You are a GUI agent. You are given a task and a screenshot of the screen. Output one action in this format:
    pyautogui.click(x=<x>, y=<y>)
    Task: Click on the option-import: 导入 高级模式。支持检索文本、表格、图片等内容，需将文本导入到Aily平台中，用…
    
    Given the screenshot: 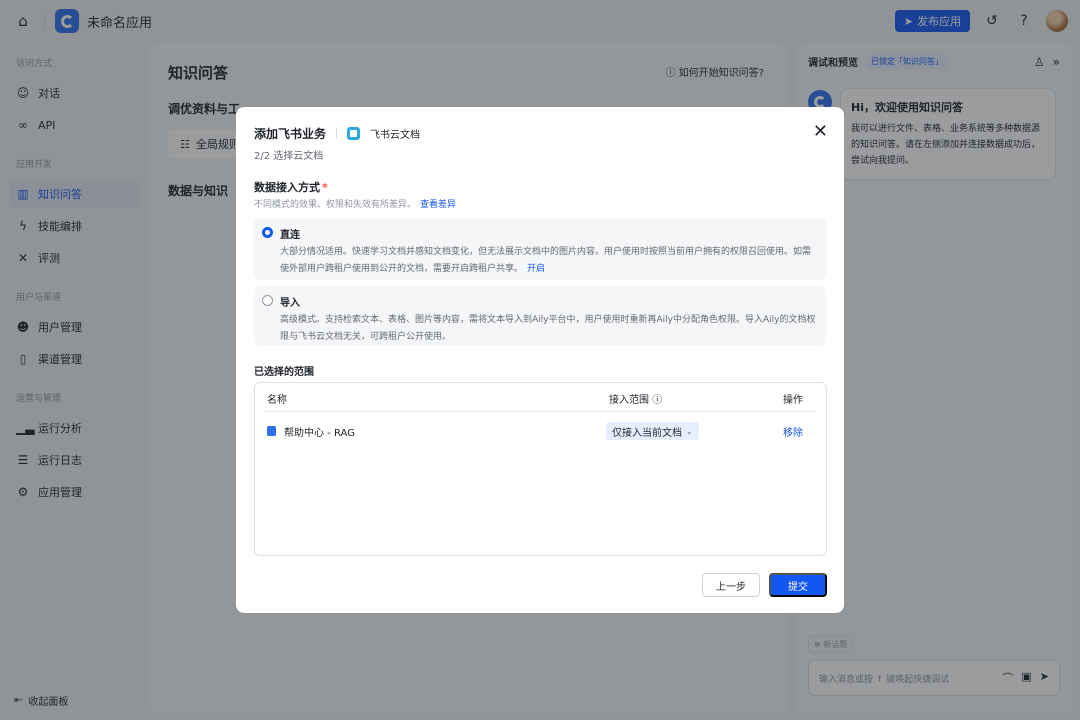 What is the action you would take?
    pyautogui.click(x=540, y=315)
    